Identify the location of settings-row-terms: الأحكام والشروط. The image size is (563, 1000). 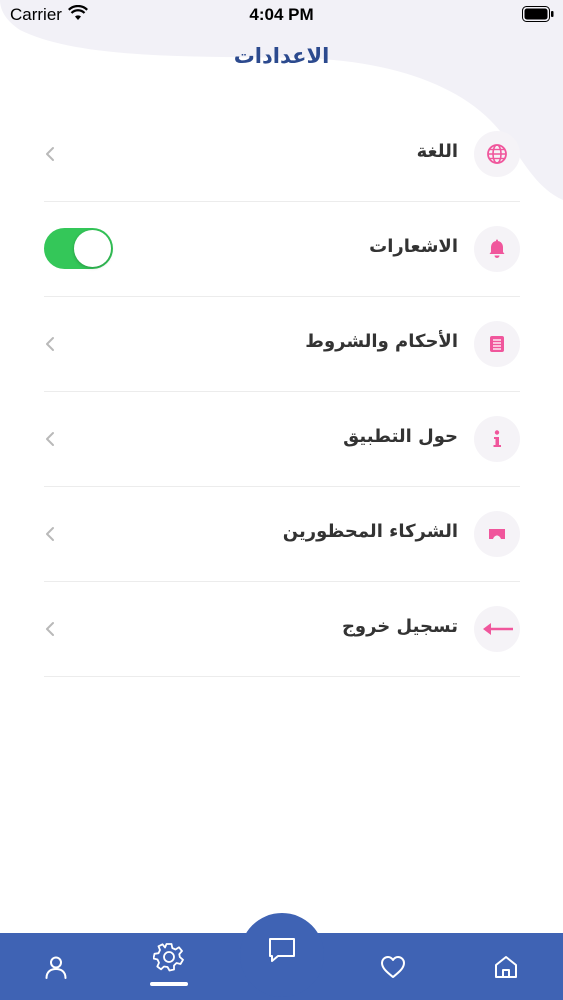
(282, 344).